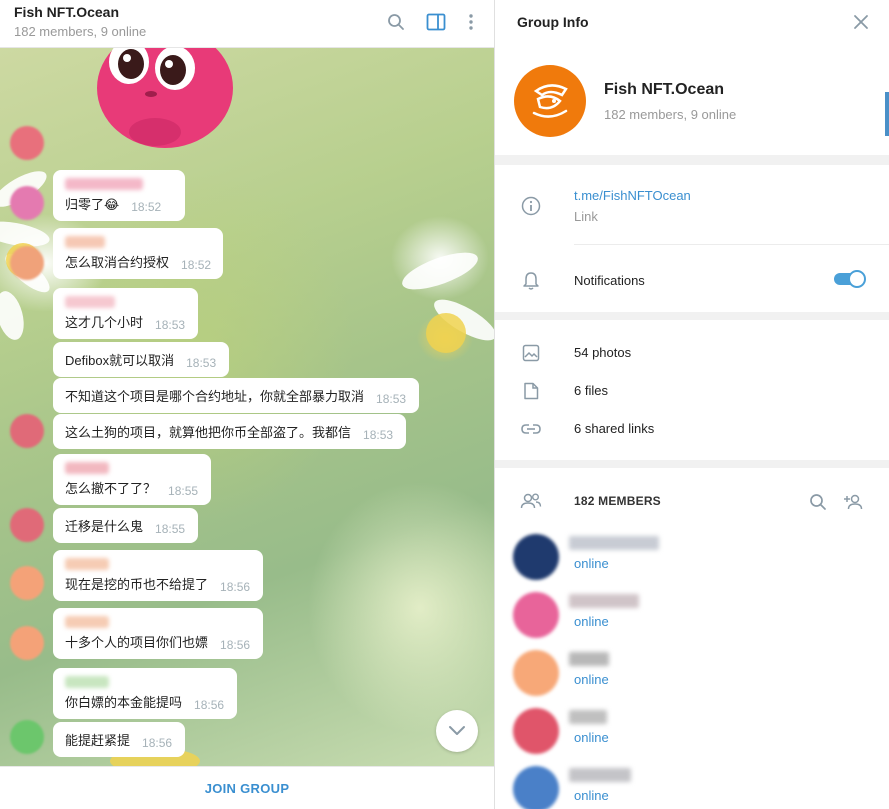  Describe the element at coordinates (670, 114) in the screenshot. I see `group-member-count: 182 members, 9 online` at that location.